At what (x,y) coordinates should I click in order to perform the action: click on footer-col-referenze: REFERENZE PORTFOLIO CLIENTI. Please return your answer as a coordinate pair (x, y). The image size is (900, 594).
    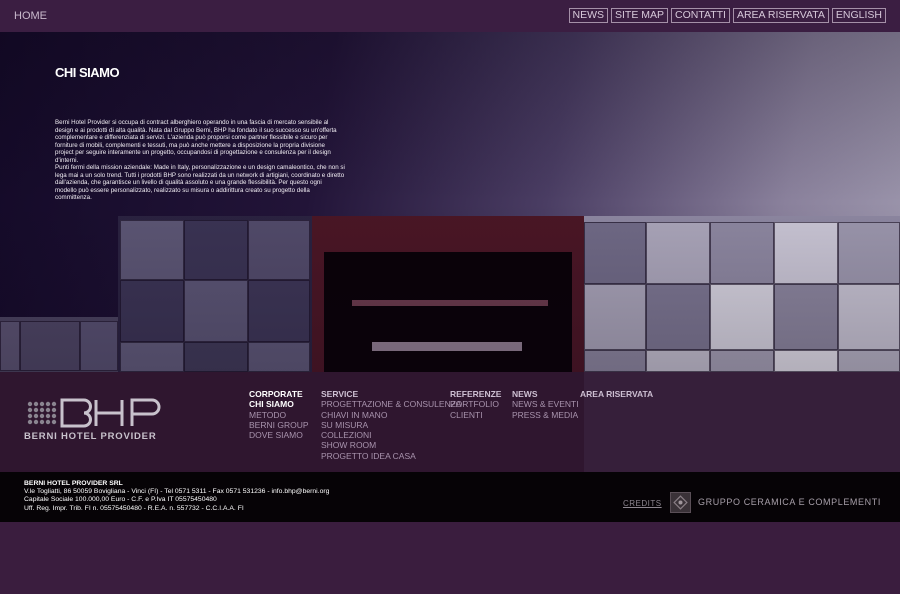
    Looking at the image, I should click on (475, 404).